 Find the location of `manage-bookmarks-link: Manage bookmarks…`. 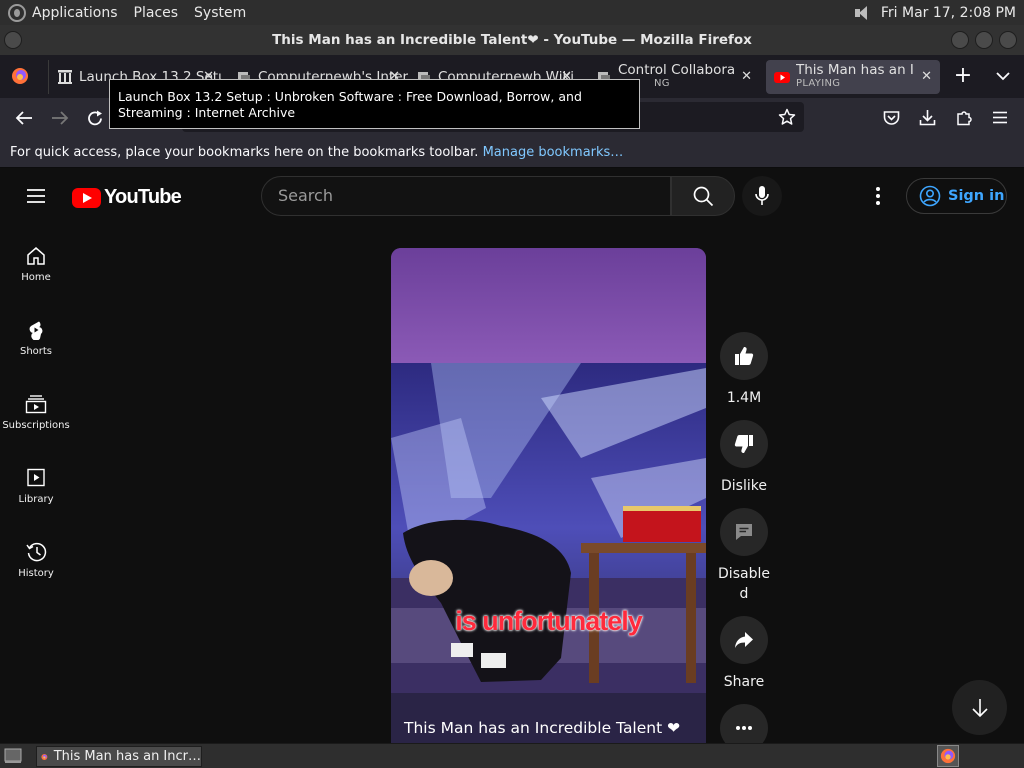

manage-bookmarks-link: Manage bookmarks… is located at coordinates (553, 152).